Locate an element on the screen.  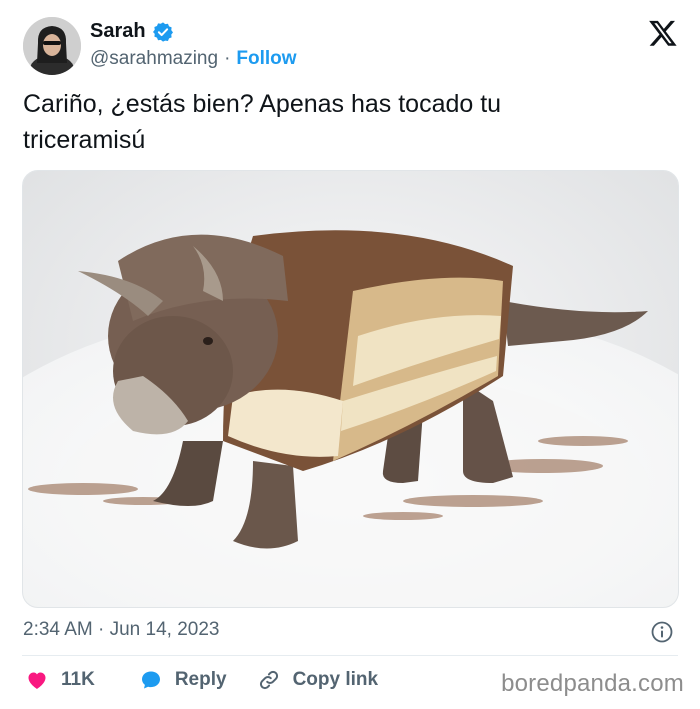
reply-button: Reply is located at coordinates (183, 680).